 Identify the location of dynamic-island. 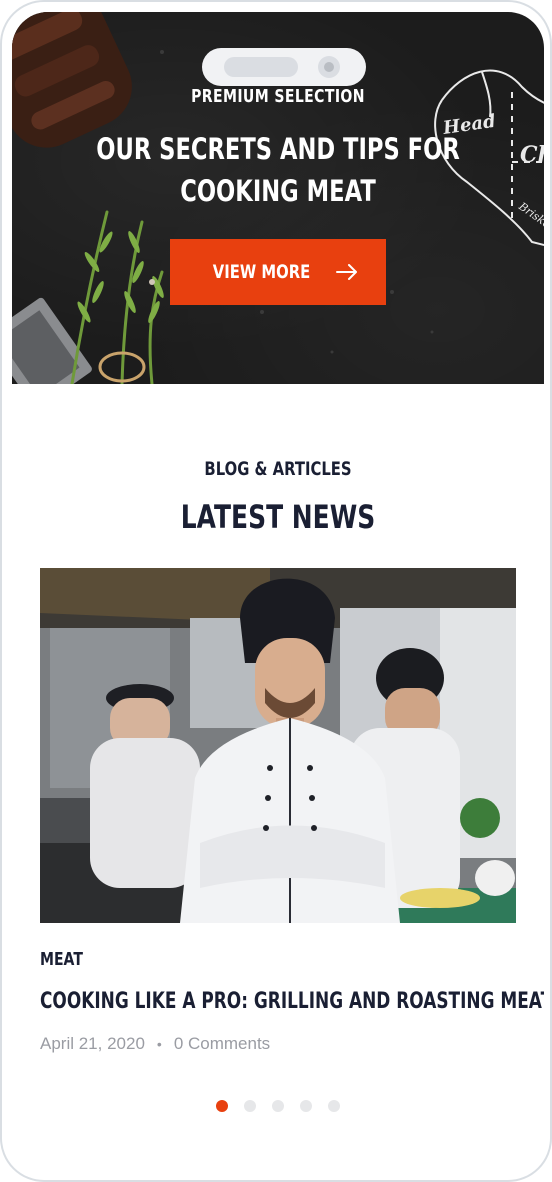
(284, 67).